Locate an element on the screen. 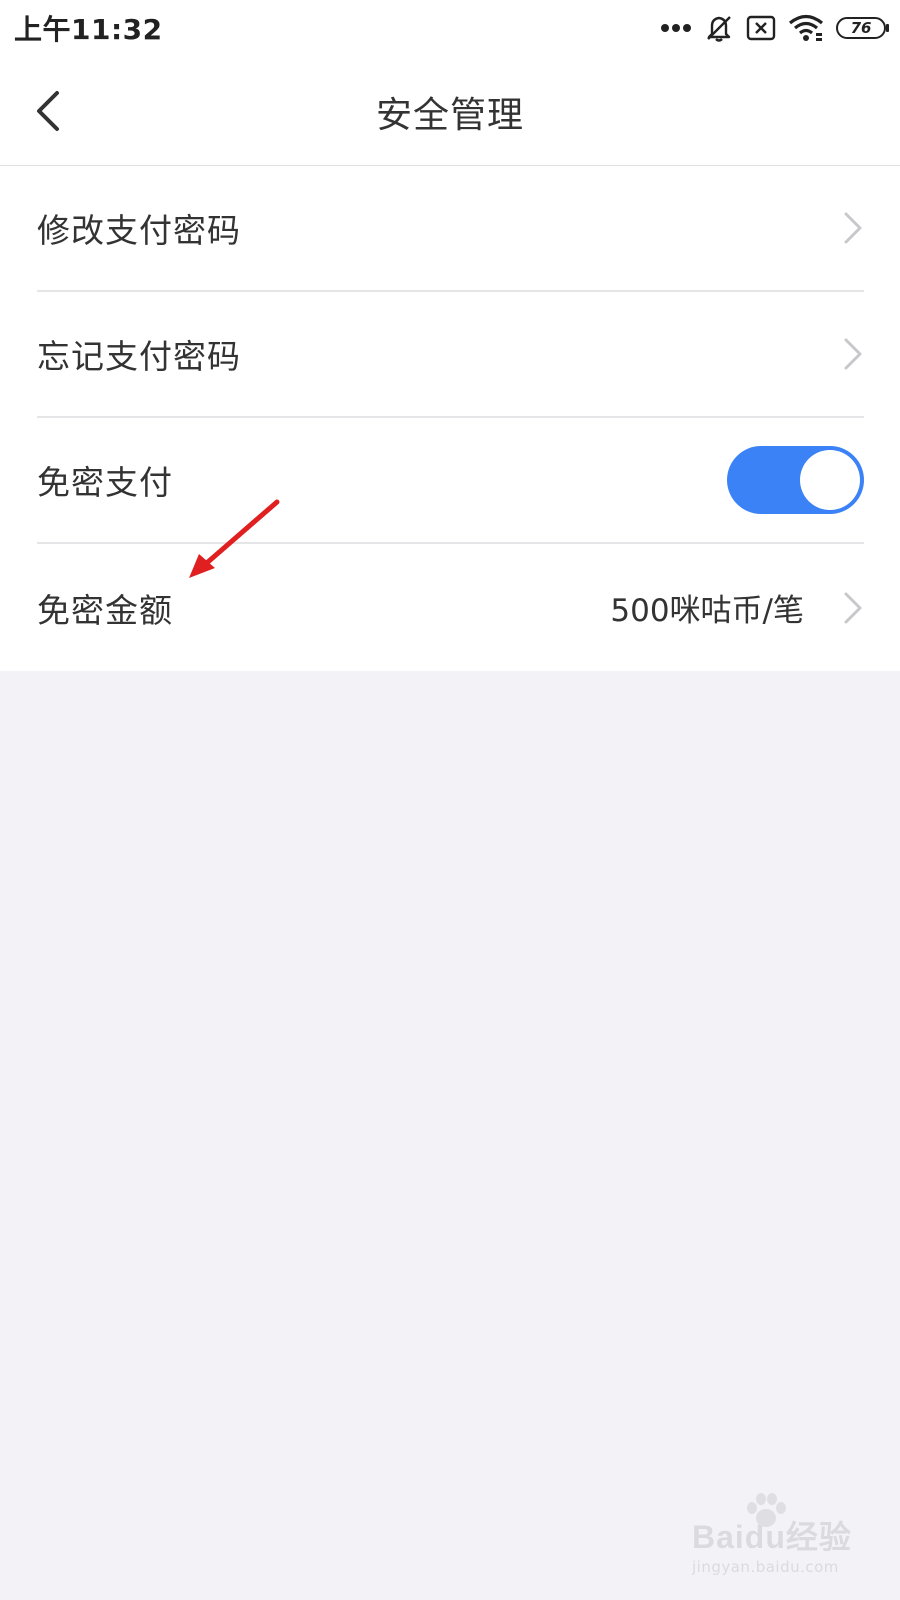 Image resolution: width=900 pixels, height=1600 pixels. battery-icon: 76 is located at coordinates (862, 28).